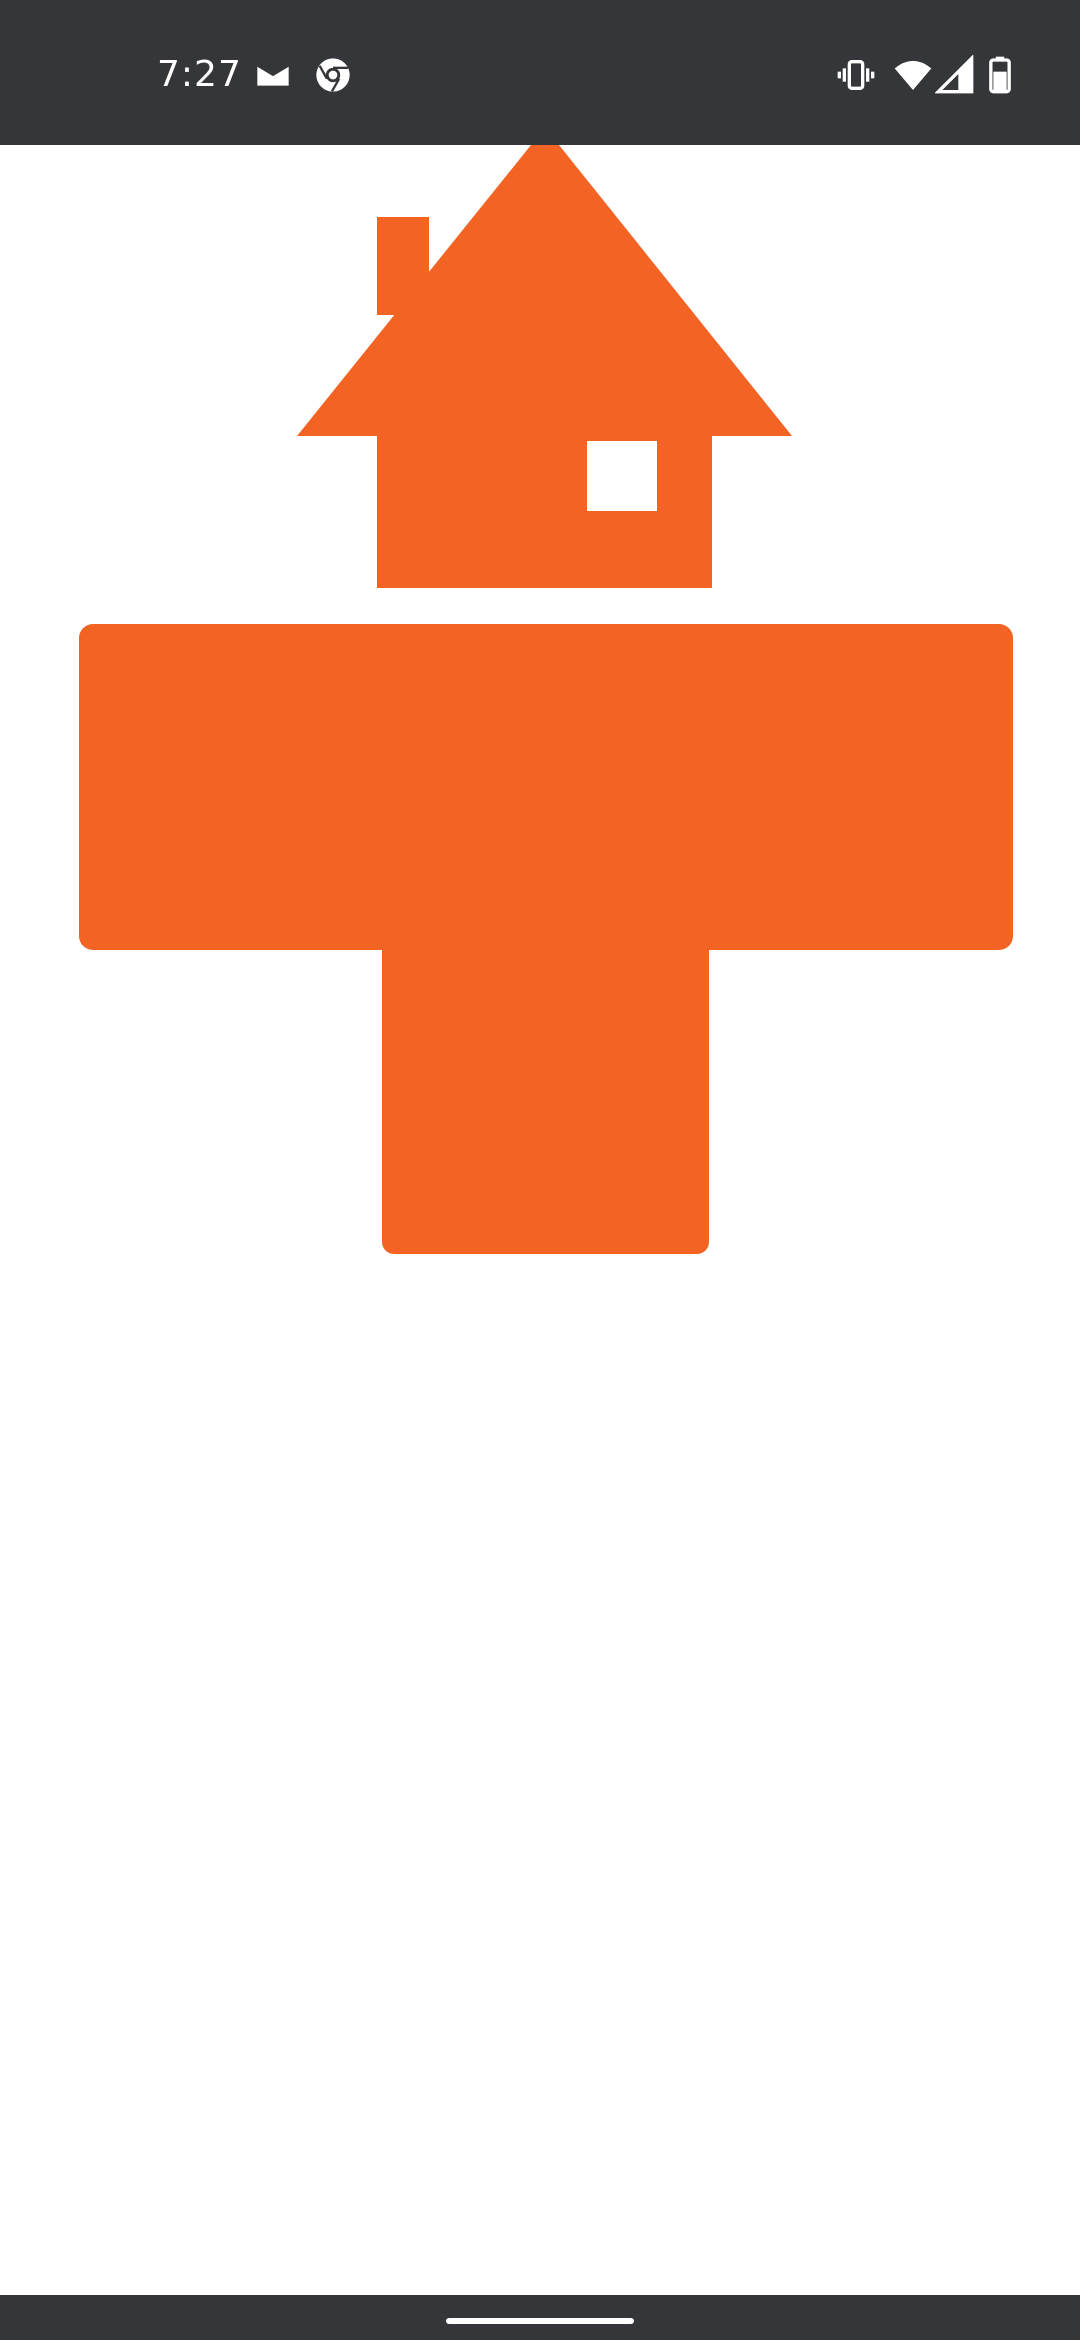 This screenshot has height=2340, width=1080. I want to click on navigation-bar, so click(540, 2317).